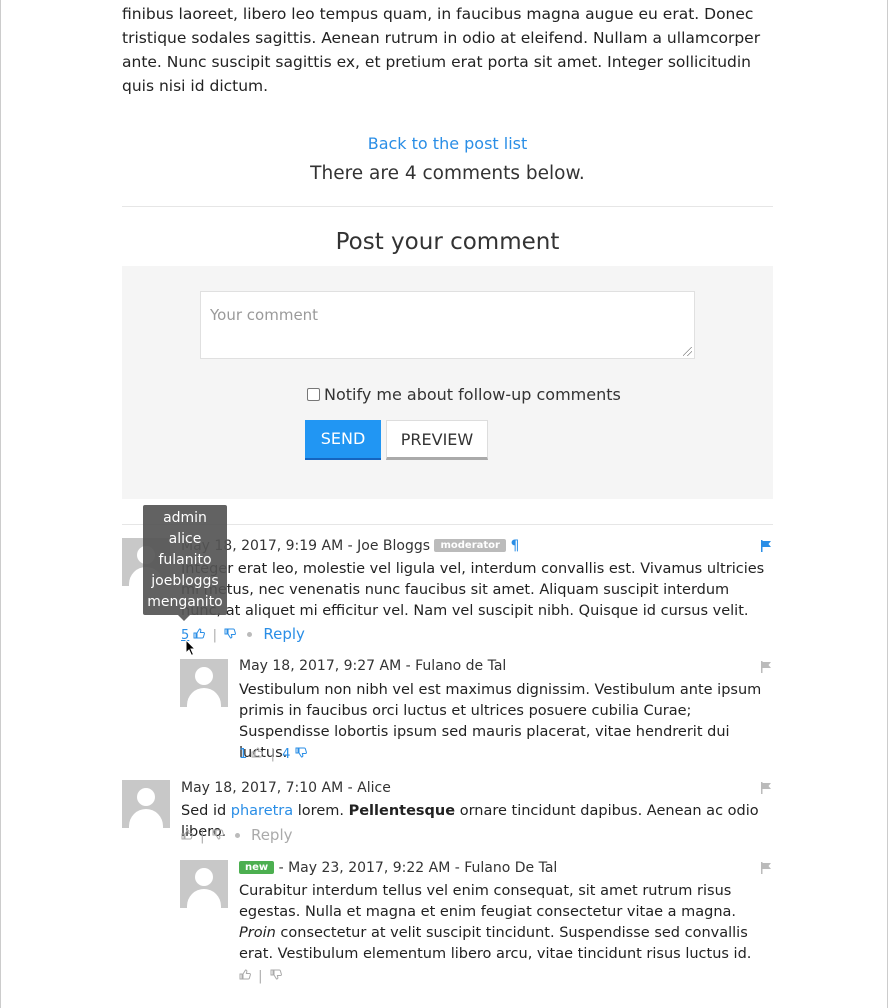  I want to click on tooltip-arrow, so click(184, 618).